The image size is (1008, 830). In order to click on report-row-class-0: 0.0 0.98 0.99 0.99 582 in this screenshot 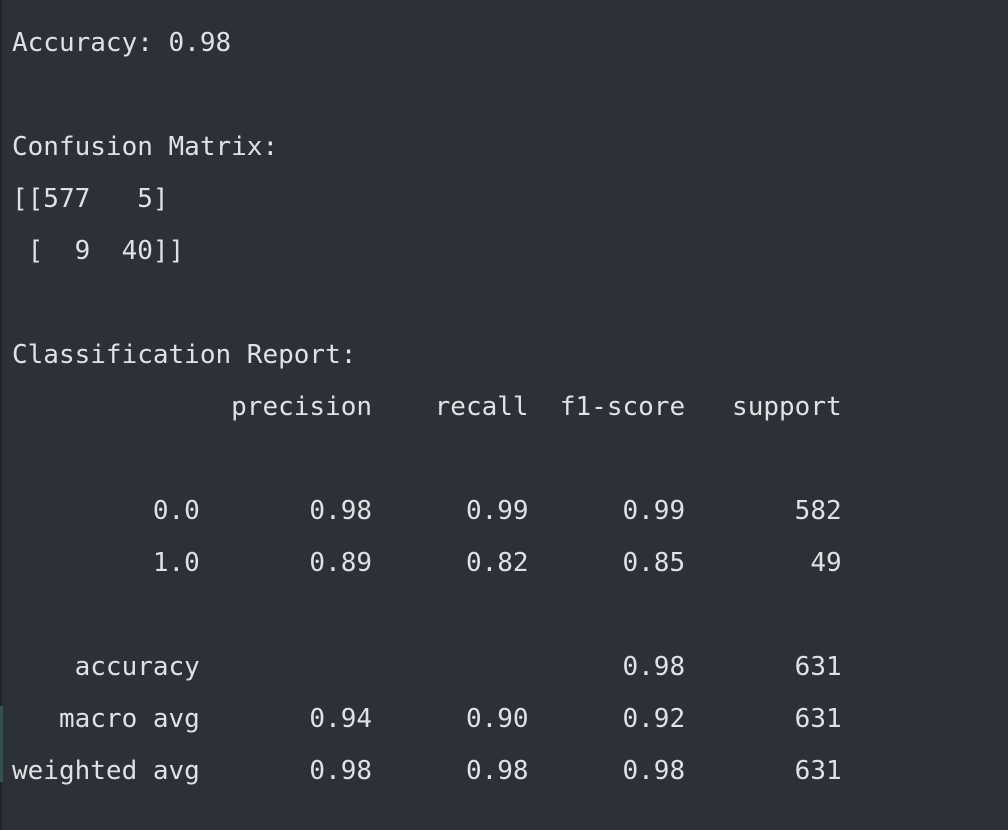, I will do `click(427, 511)`.